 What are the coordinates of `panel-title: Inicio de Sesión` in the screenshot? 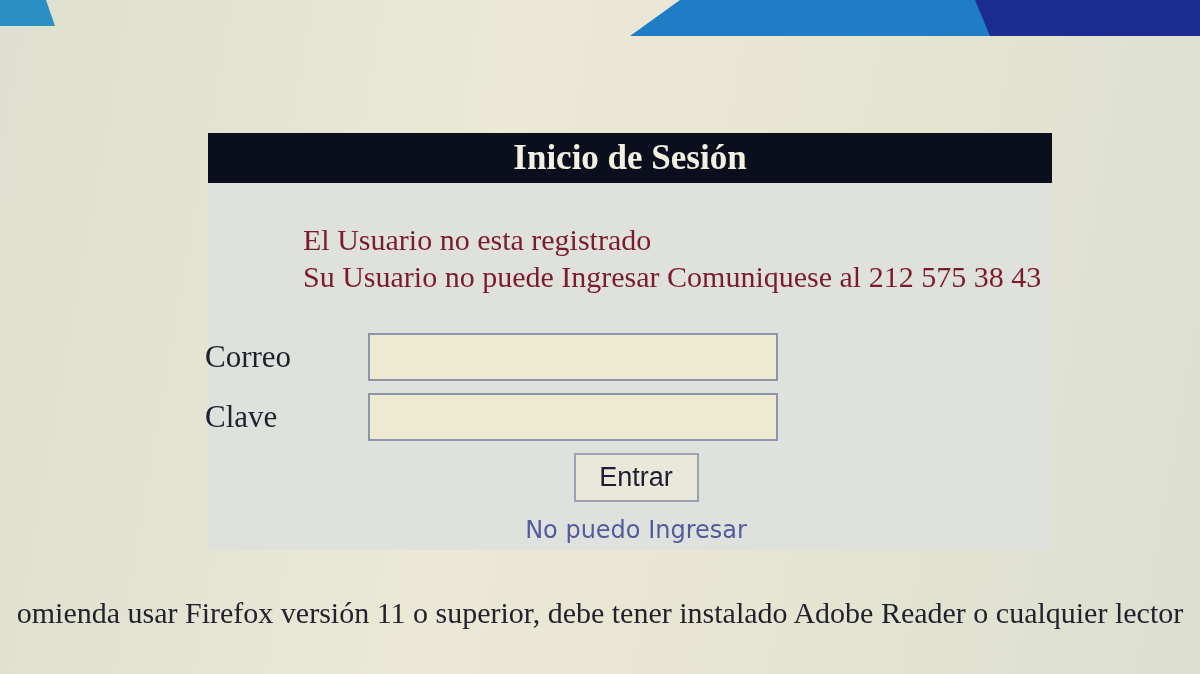 It's located at (630, 158).